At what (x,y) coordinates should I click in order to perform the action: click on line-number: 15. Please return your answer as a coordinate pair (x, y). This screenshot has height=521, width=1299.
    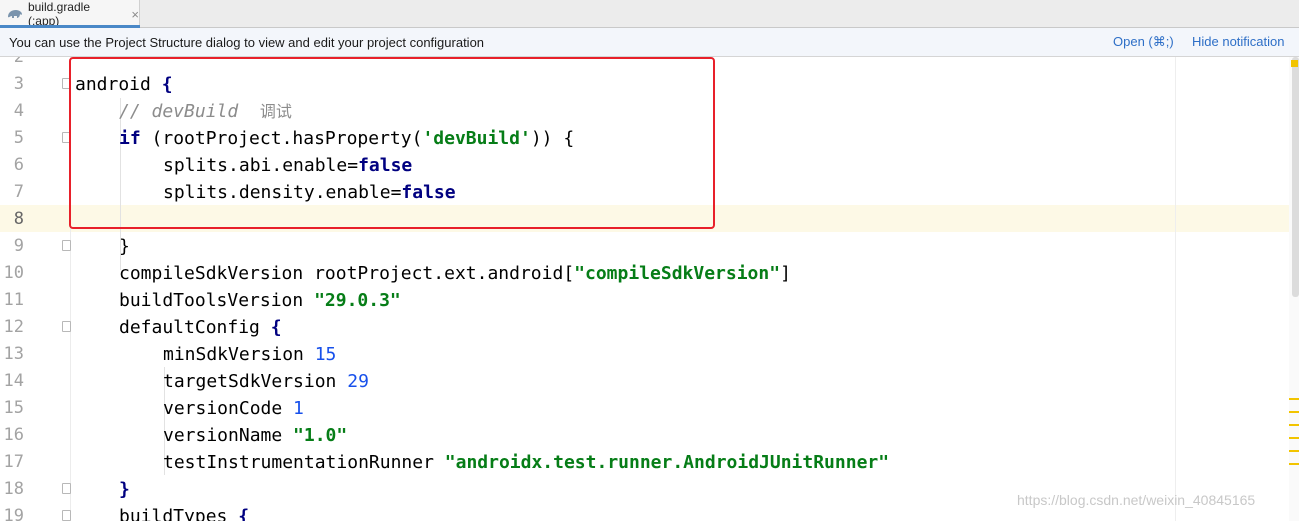
    Looking at the image, I should click on (13, 408).